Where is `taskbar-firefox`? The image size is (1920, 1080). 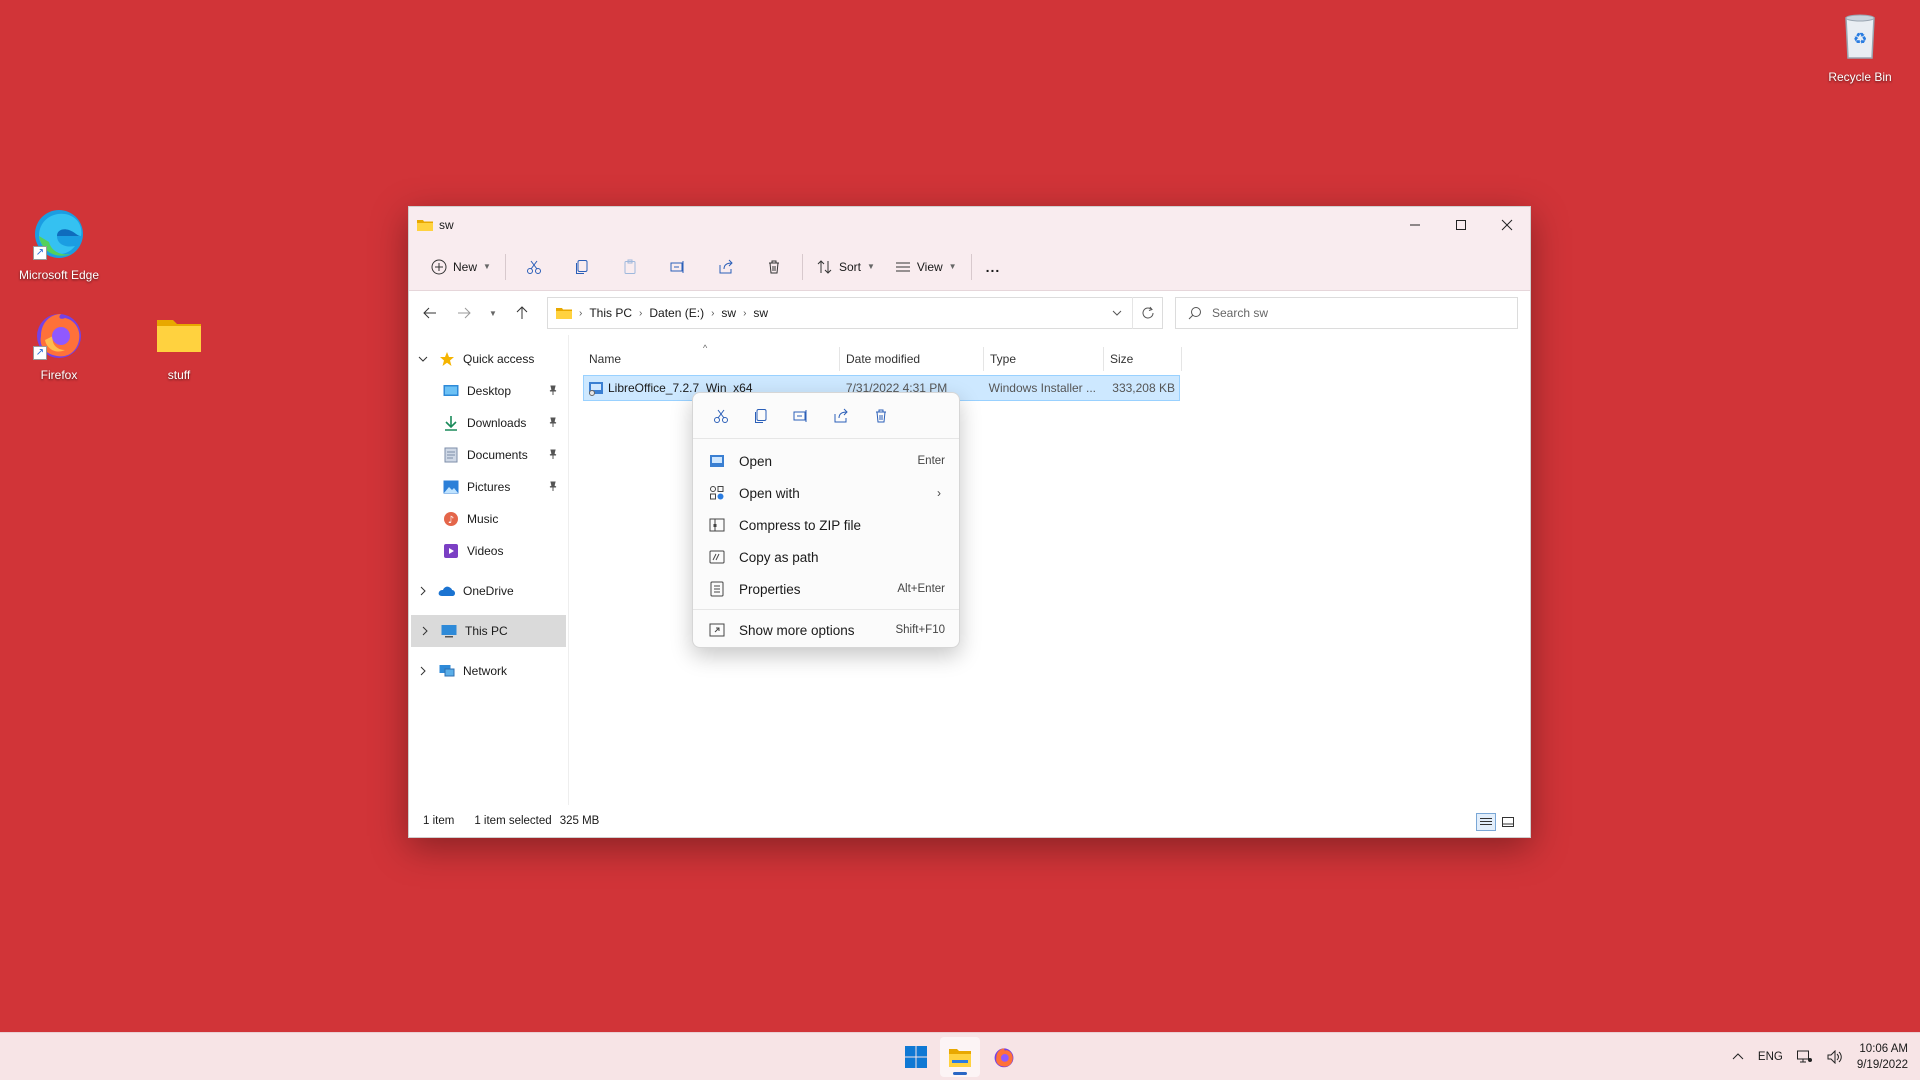 taskbar-firefox is located at coordinates (1004, 1057).